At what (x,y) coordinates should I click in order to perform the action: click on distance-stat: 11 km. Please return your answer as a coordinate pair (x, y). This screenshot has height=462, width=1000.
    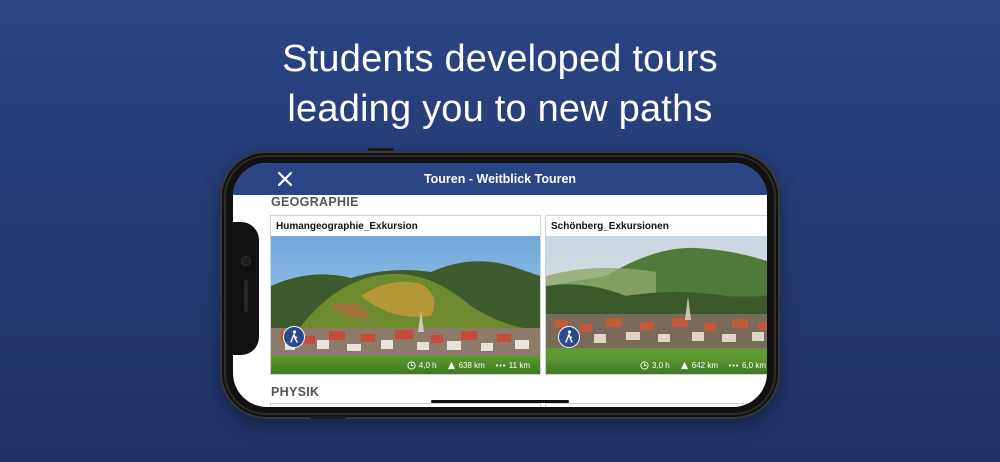
    Looking at the image, I should click on (512, 365).